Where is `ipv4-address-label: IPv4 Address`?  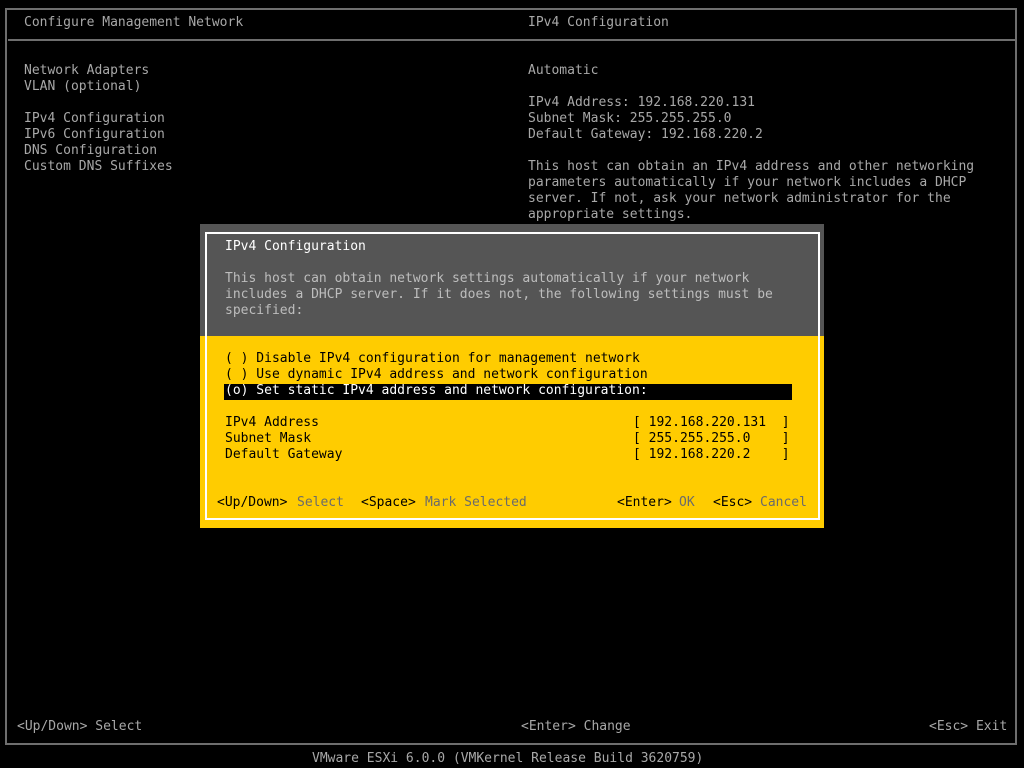 ipv4-address-label: IPv4 Address is located at coordinates (272, 422).